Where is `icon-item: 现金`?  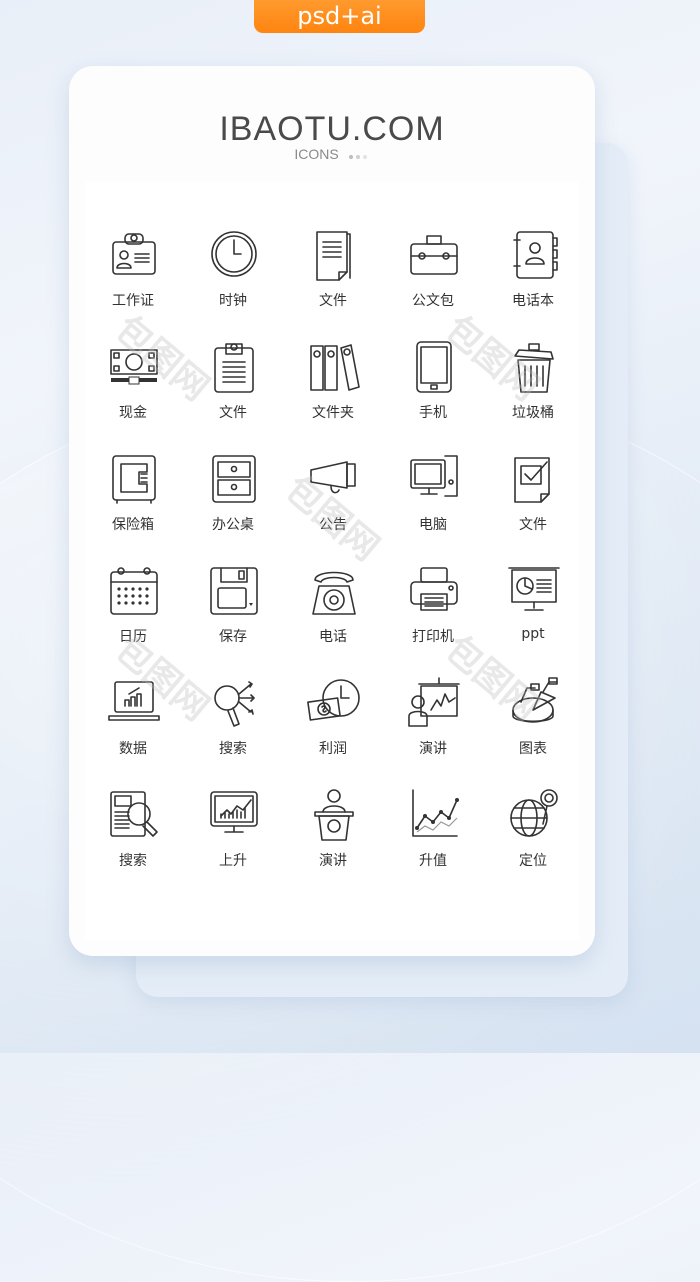
icon-item: 现金 is located at coordinates (133, 388).